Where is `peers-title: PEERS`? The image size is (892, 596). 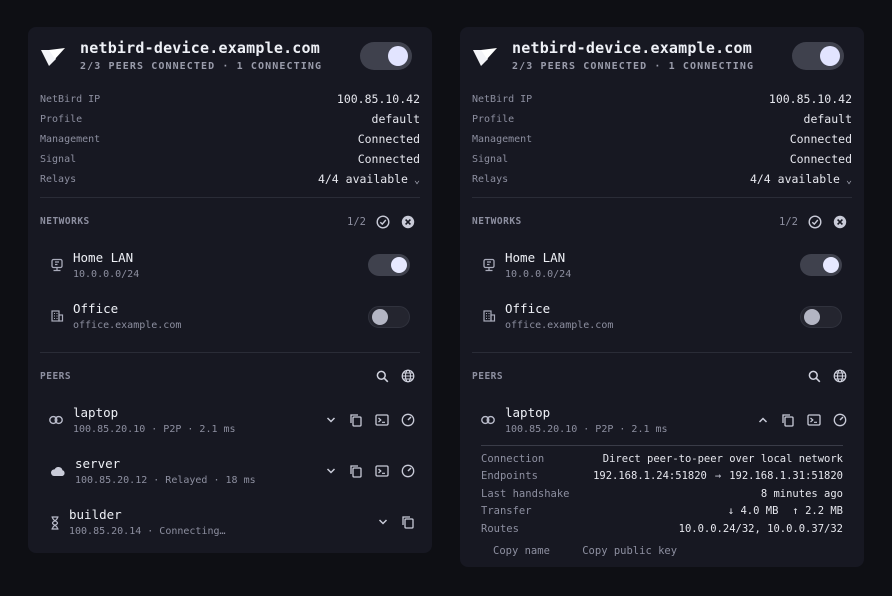 peers-title: PEERS is located at coordinates (56, 376).